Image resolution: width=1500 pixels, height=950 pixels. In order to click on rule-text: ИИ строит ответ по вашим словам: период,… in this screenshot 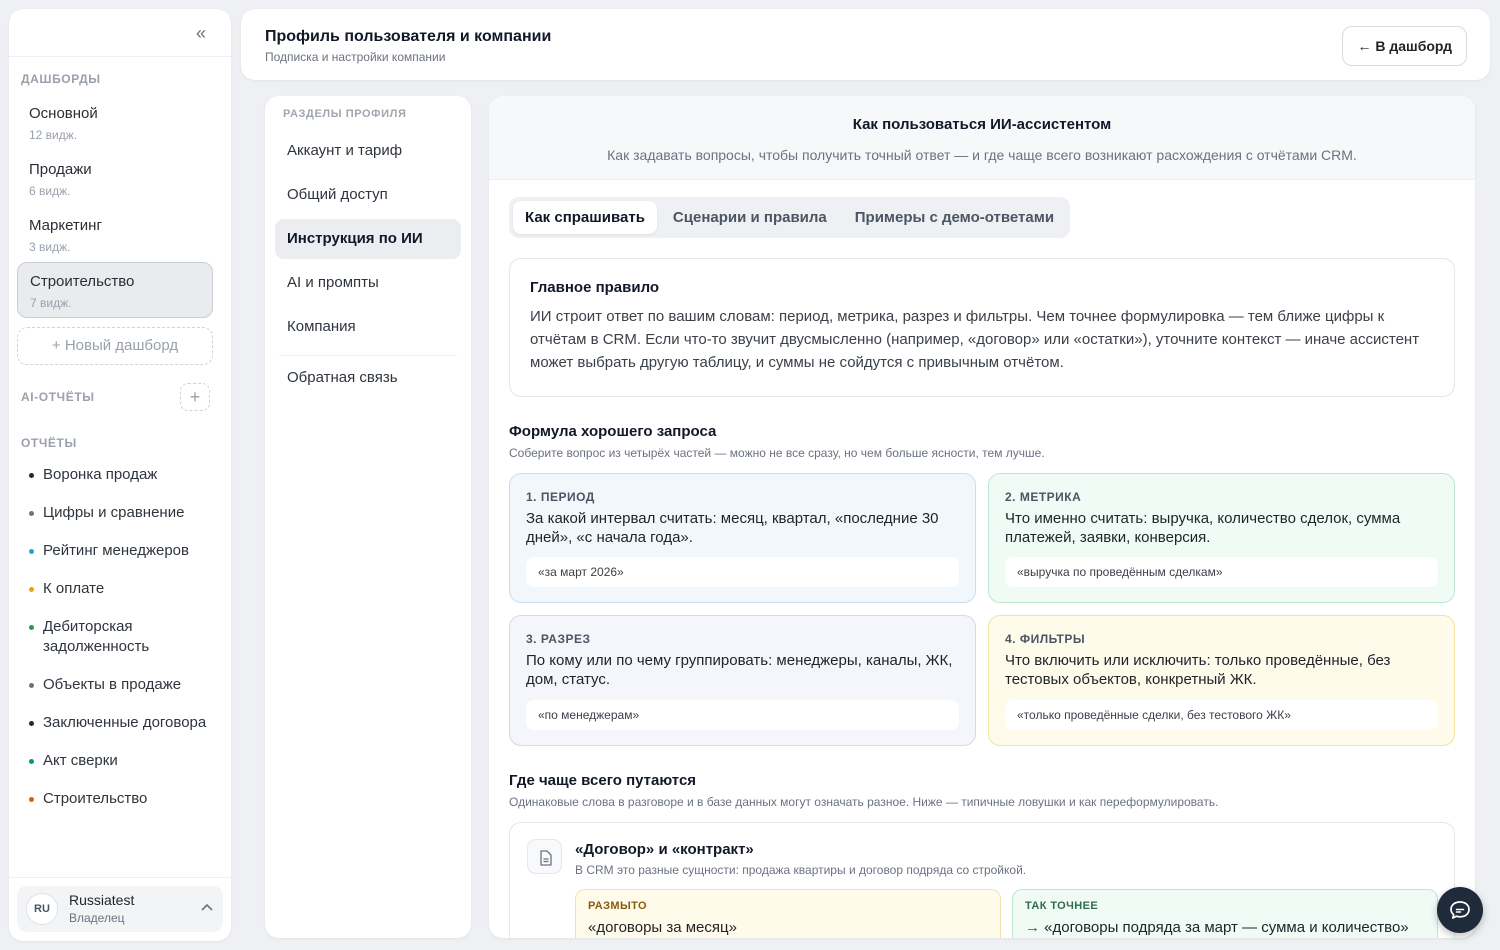, I will do `click(975, 339)`.